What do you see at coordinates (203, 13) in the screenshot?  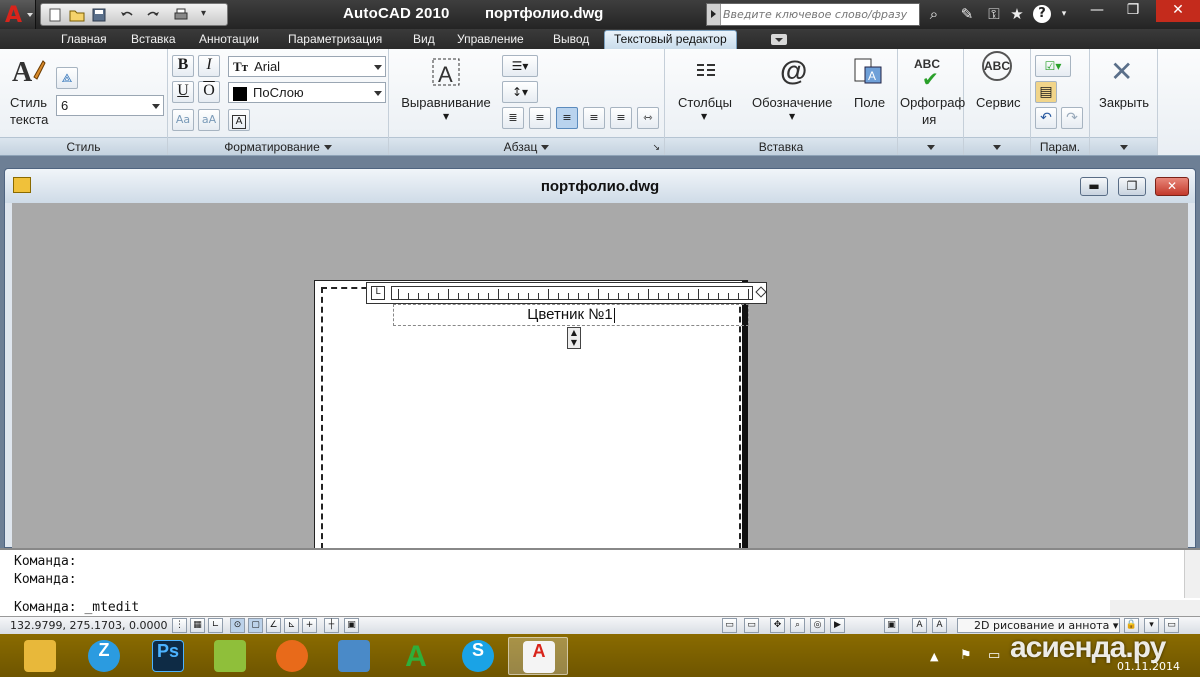 I see `qat-dropdown-icon: ▾` at bounding box center [203, 13].